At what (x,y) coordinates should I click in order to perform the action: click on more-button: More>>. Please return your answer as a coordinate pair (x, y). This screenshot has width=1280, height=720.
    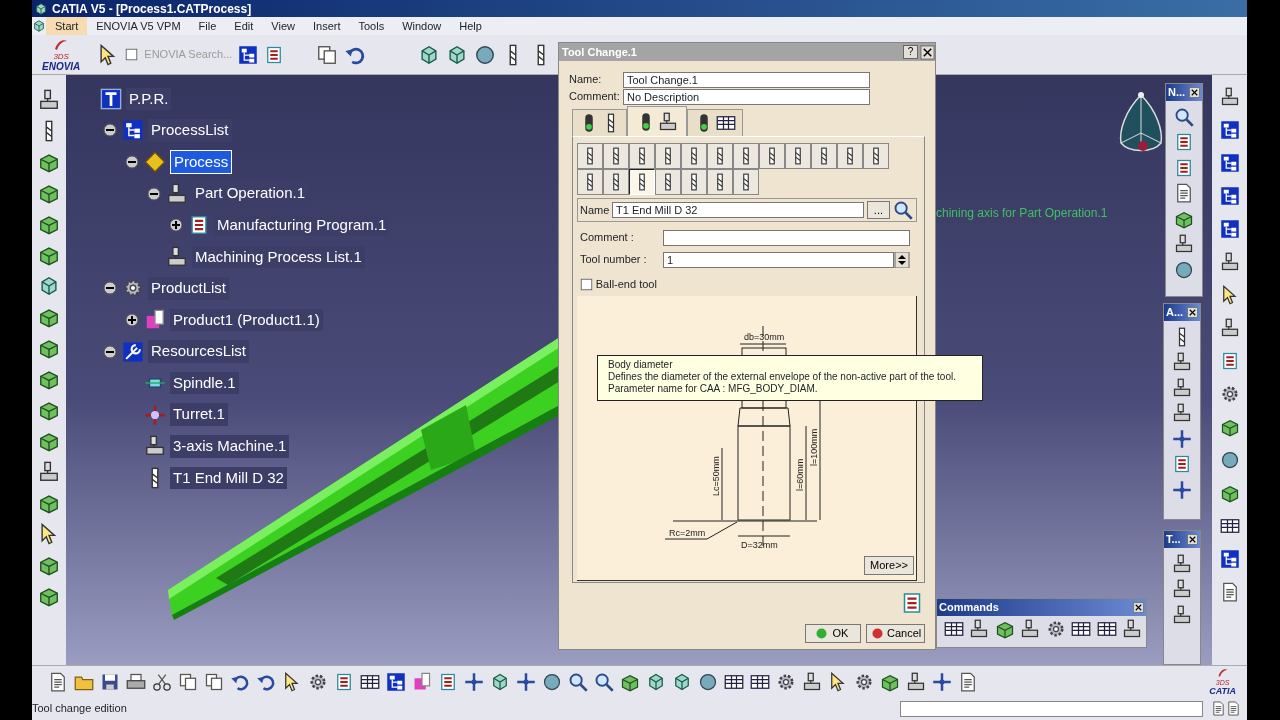
    Looking at the image, I should click on (889, 565).